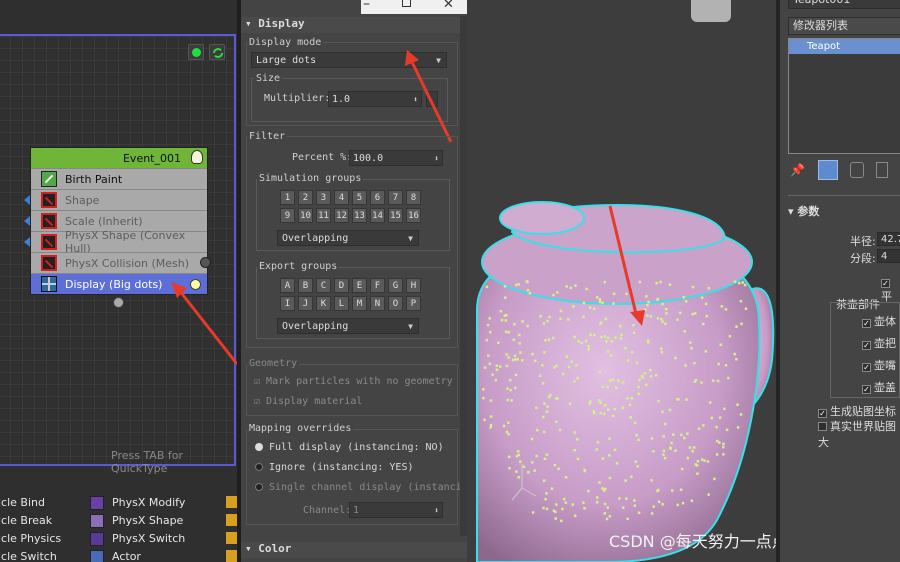  What do you see at coordinates (305, 197) in the screenshot?
I see `sim-group-button: 2` at bounding box center [305, 197].